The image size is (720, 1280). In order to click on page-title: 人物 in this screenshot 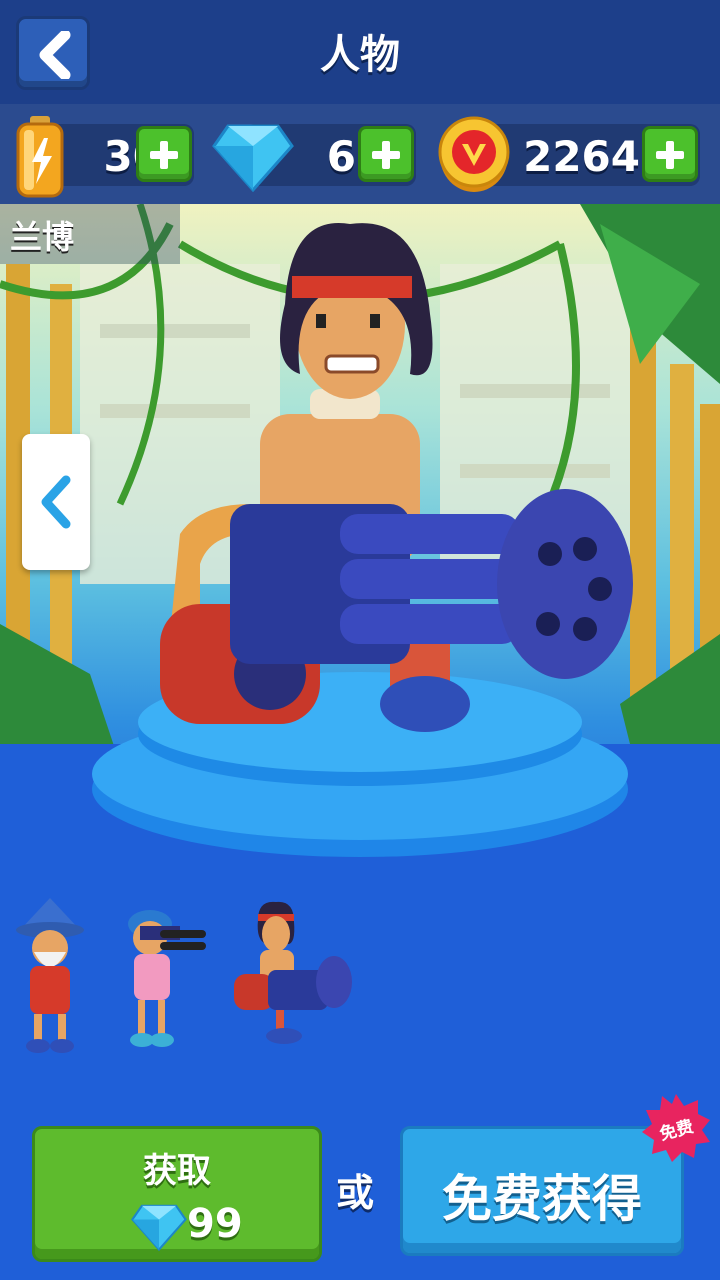, I will do `click(360, 55)`.